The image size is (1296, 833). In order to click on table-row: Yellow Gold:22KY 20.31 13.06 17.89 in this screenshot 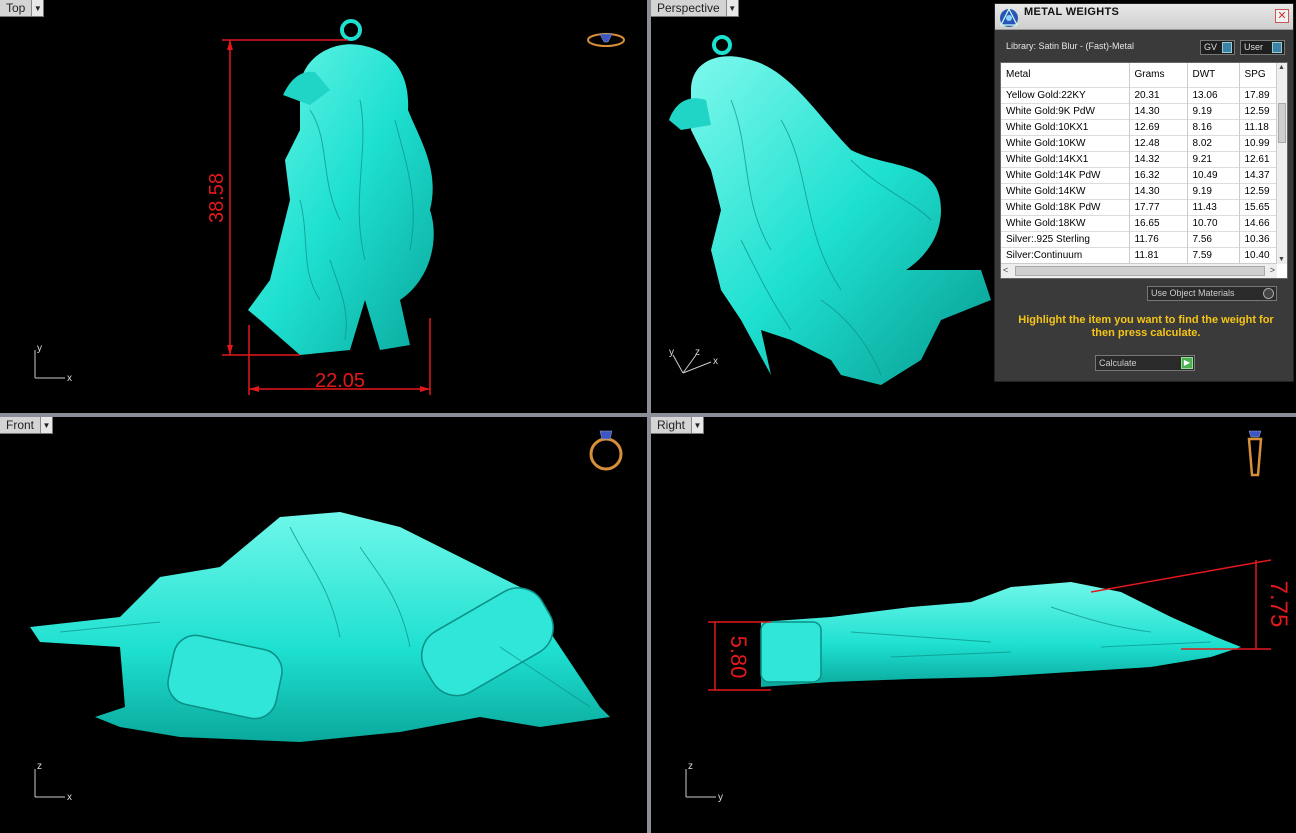, I will do `click(1139, 94)`.